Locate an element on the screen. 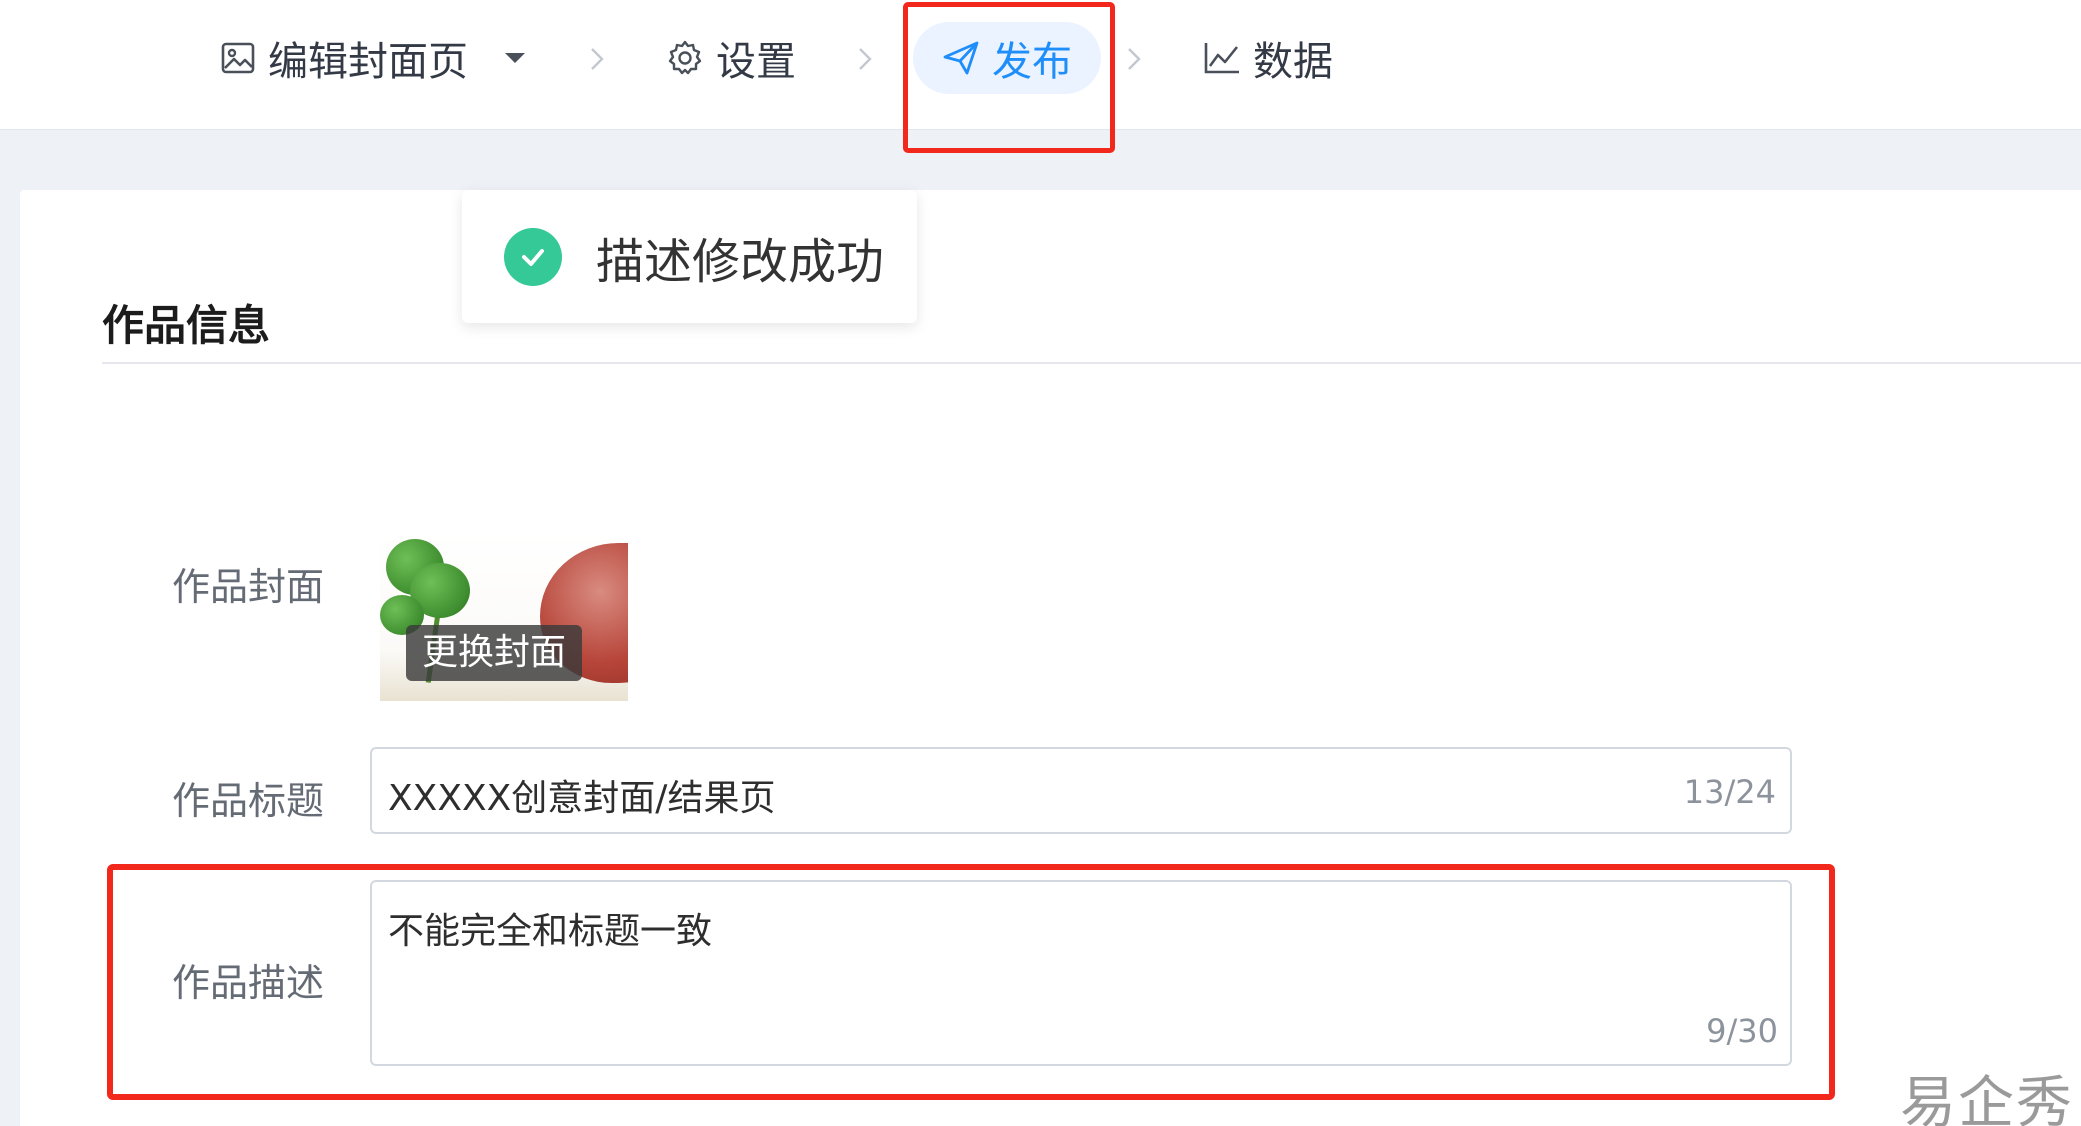 Image resolution: width=2081 pixels, height=1126 pixels. gear-icon is located at coordinates (685, 58).